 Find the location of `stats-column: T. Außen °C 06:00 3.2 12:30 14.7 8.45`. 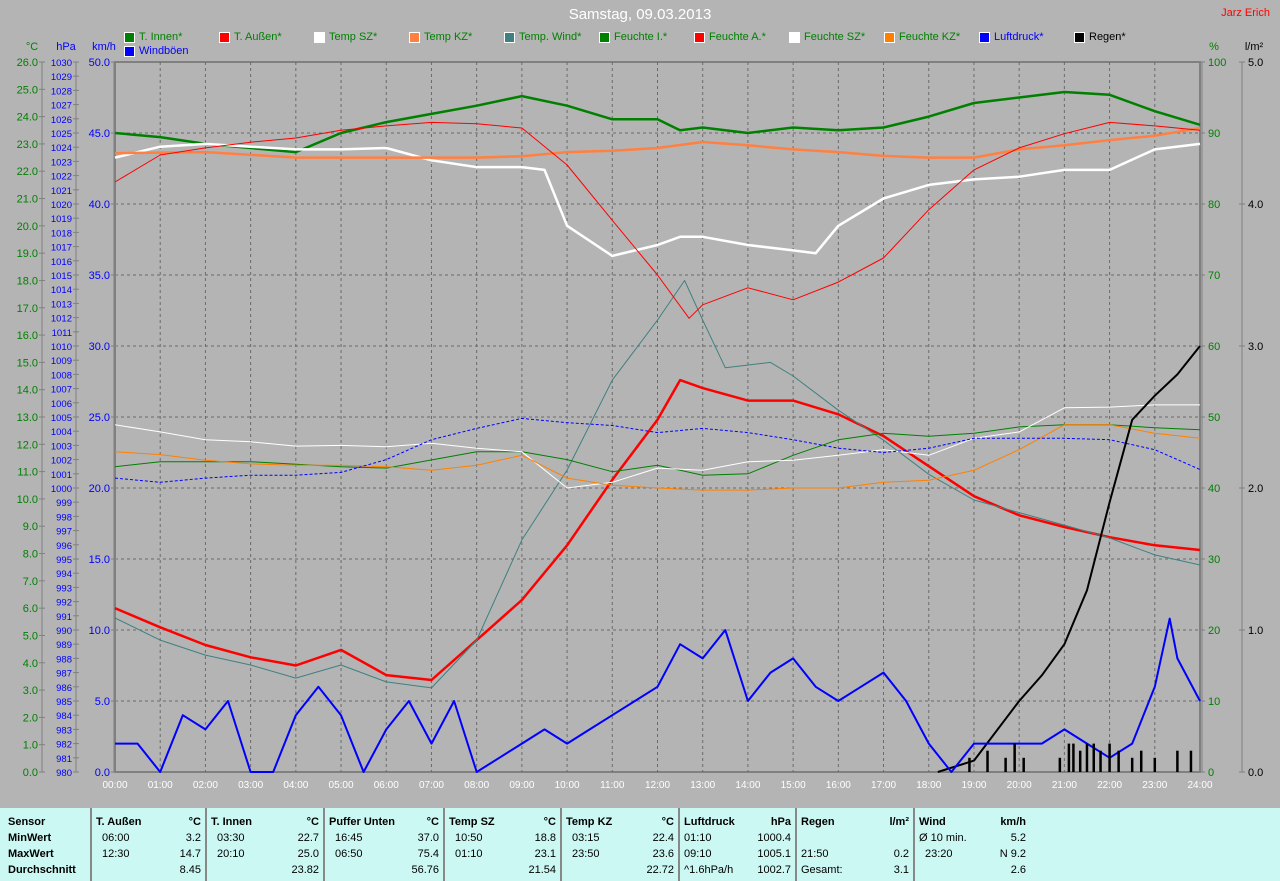

stats-column: T. Außen °C 06:00 3.2 12:30 14.7 8.45 is located at coordinates (147, 844).